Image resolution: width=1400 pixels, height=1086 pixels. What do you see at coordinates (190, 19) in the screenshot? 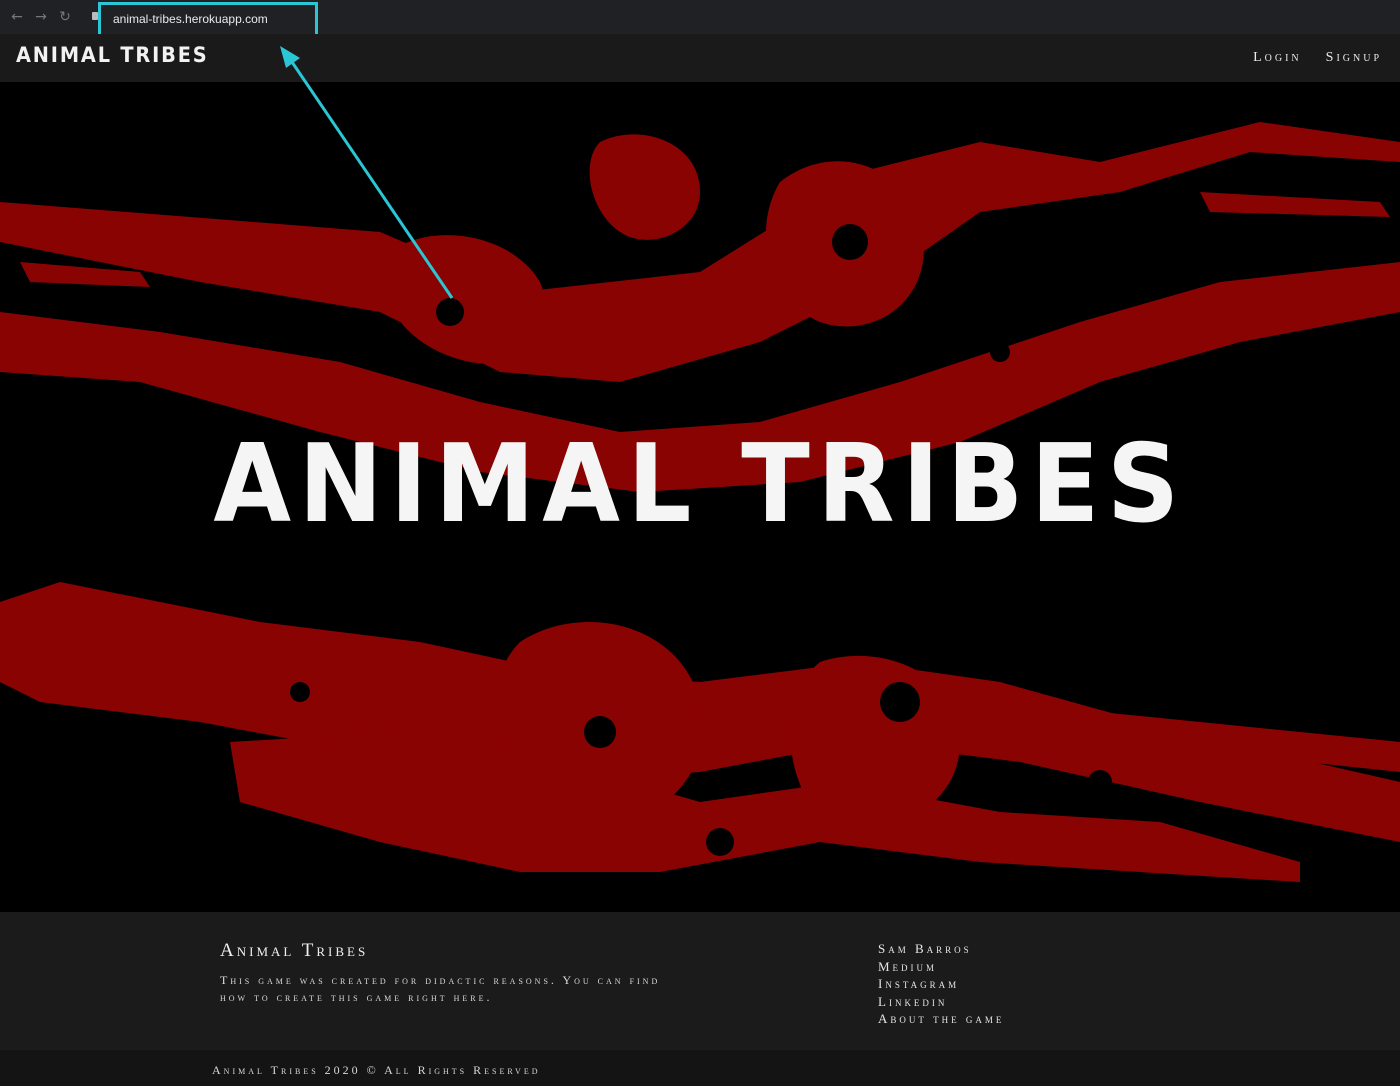
I see `address-bar-url: animal-tribes.herokuapp.com` at bounding box center [190, 19].